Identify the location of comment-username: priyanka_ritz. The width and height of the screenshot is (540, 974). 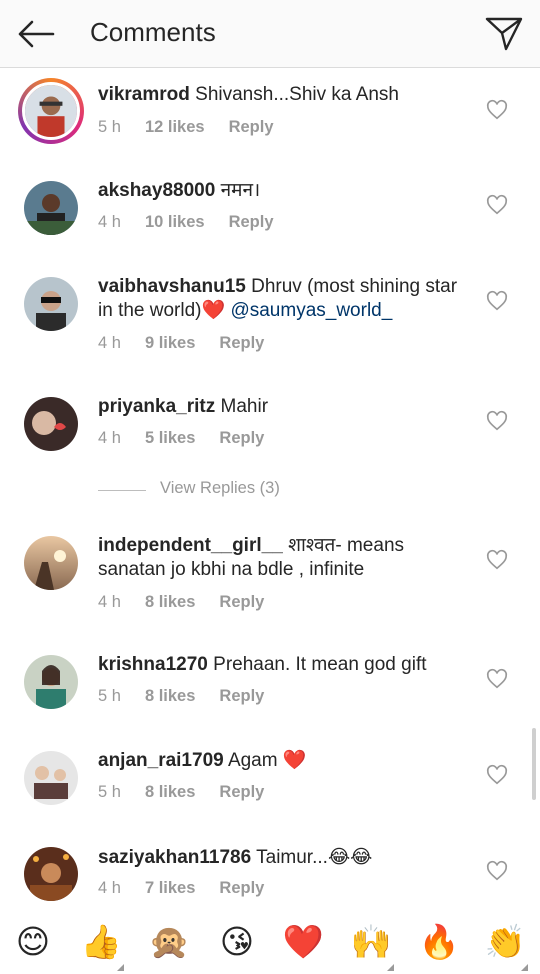
(156, 406).